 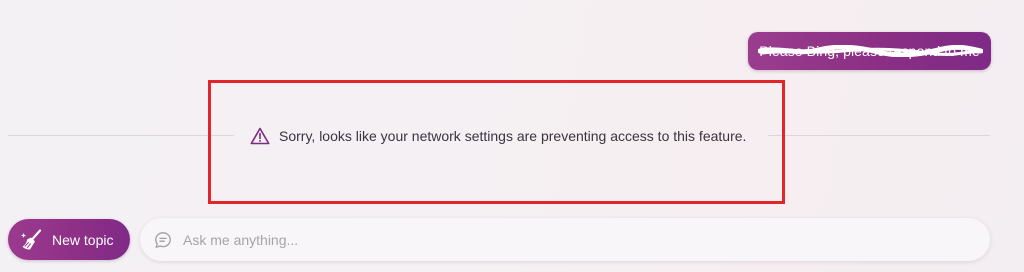 I want to click on user-message-bubble: Please Bing, please respond to me, so click(x=869, y=51).